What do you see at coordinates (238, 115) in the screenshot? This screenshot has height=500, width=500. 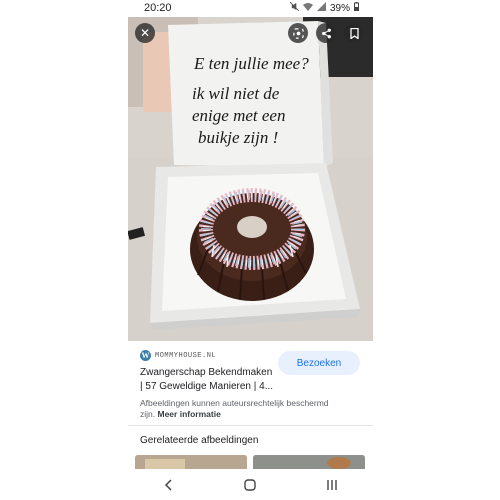 I see `lid-text-line3: enige met een` at bounding box center [238, 115].